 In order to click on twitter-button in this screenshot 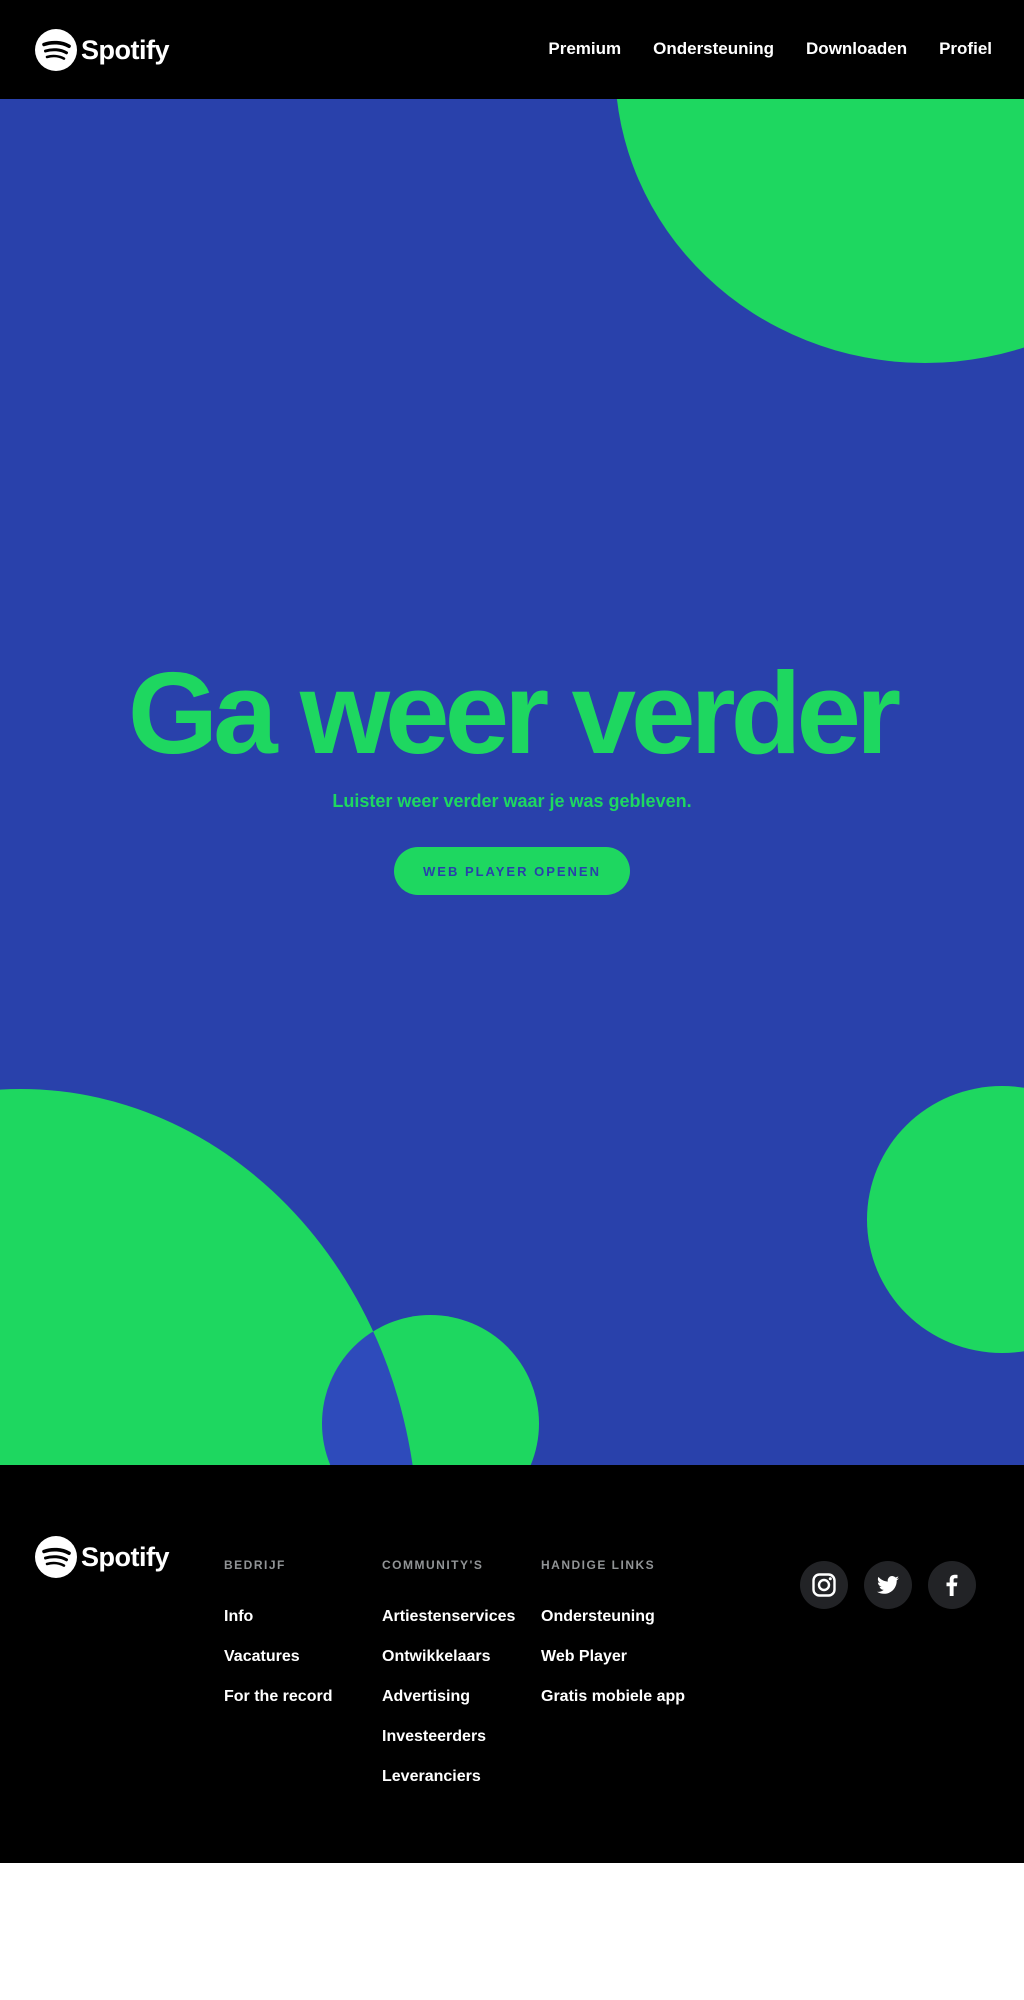, I will do `click(888, 1585)`.